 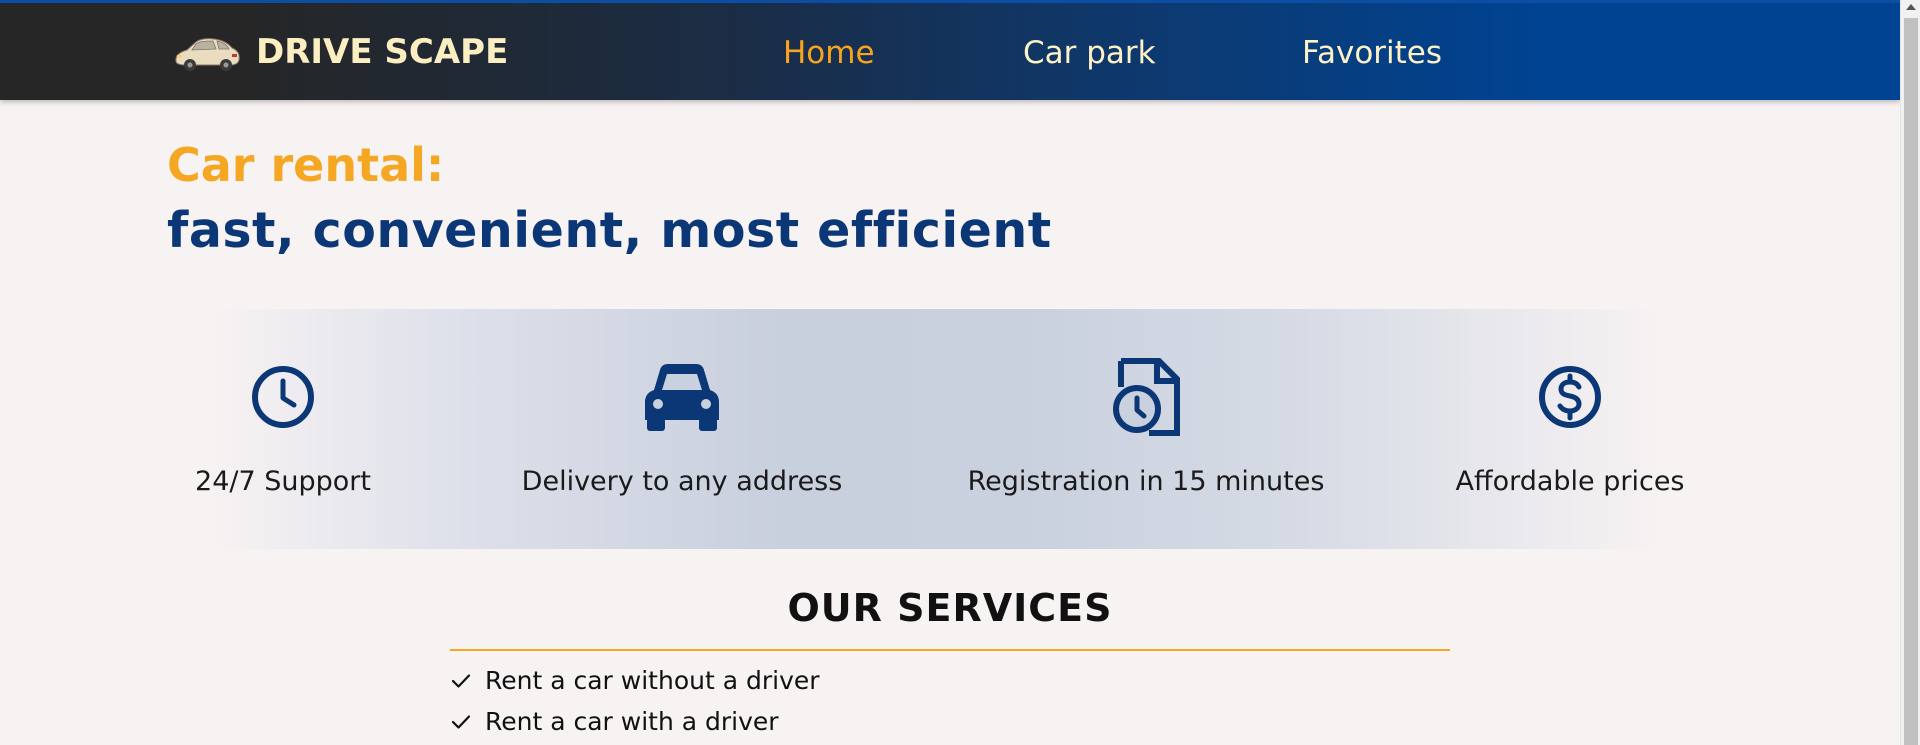 I want to click on document-clock-icon, so click(x=1146, y=397).